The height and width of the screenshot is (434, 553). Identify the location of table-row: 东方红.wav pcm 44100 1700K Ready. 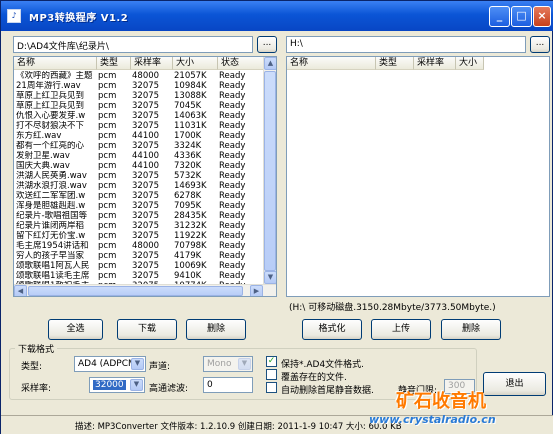
(139, 136).